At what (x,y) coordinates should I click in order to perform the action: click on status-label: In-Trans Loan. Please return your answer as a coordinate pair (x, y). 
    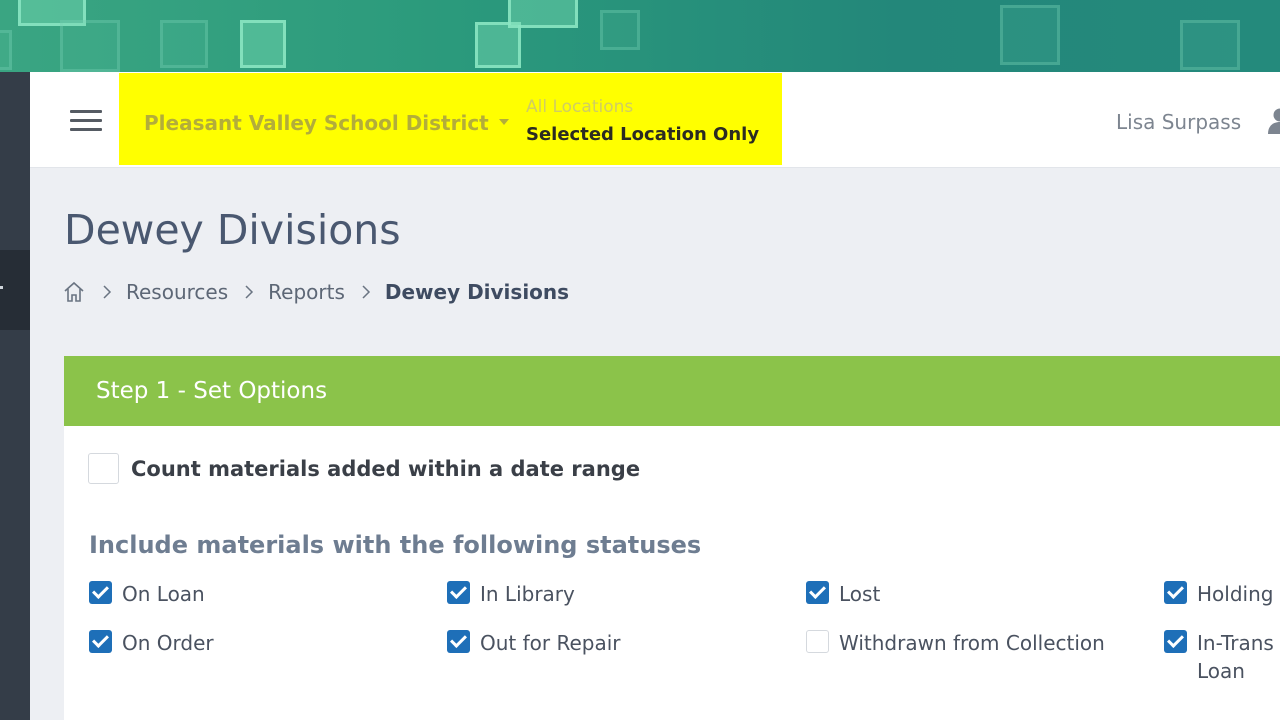
    Looking at the image, I should click on (1235, 657).